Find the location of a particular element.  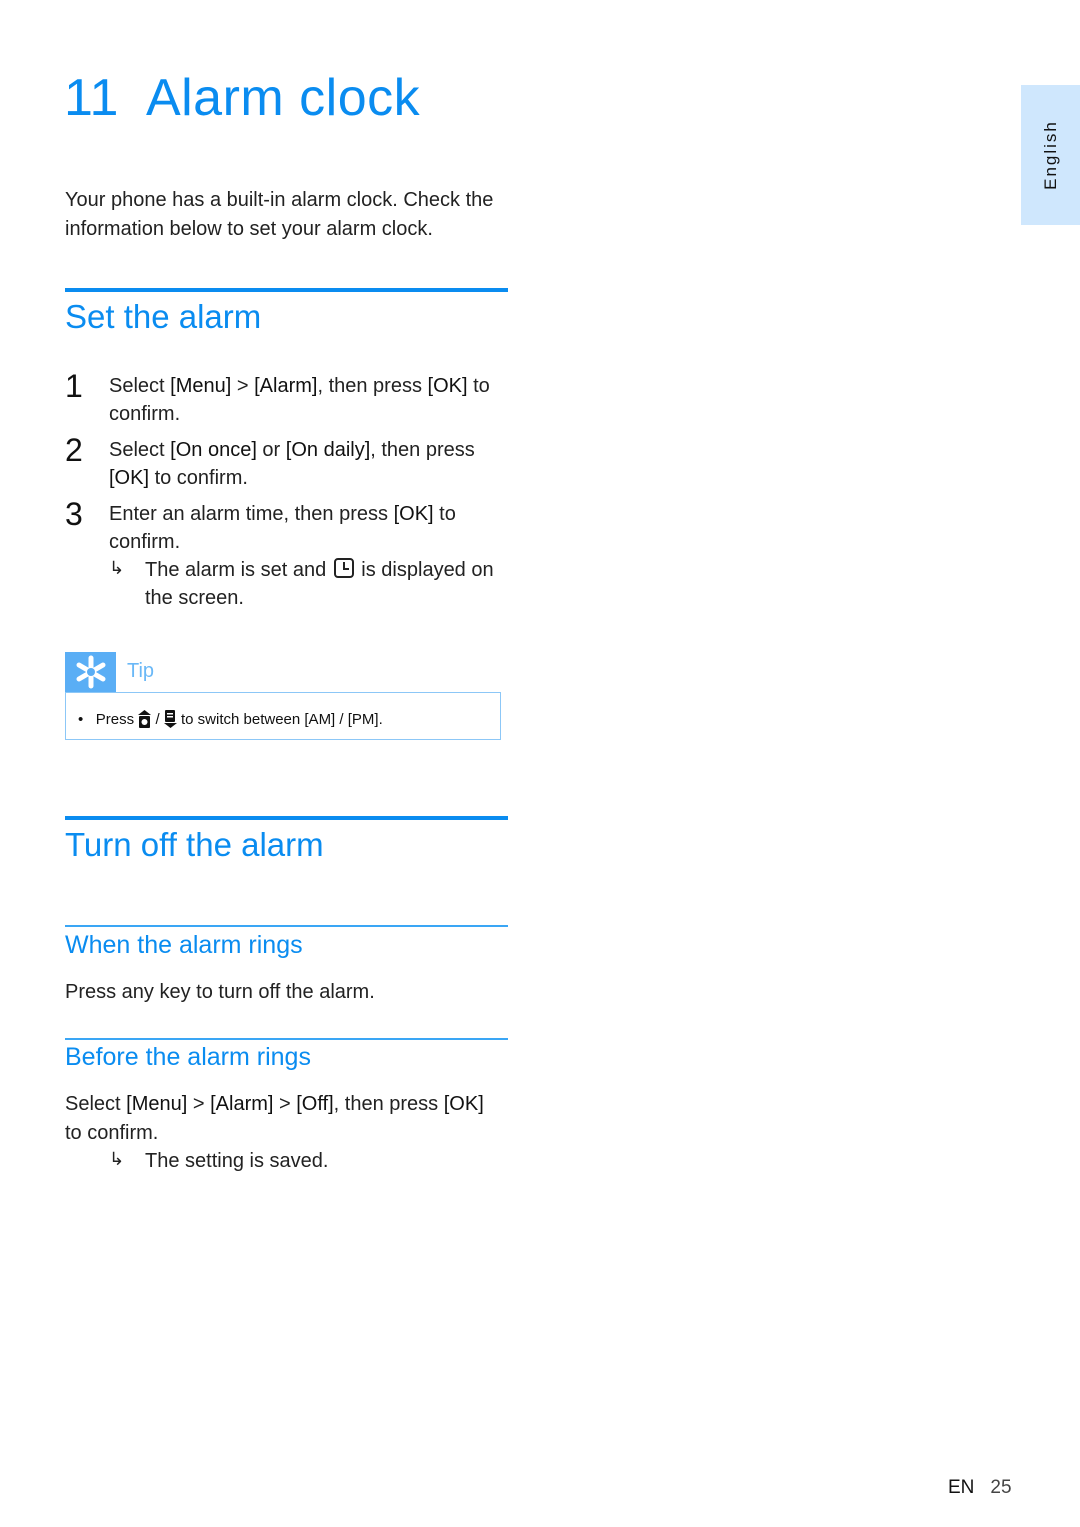

tip-icon-box is located at coordinates (90, 672).